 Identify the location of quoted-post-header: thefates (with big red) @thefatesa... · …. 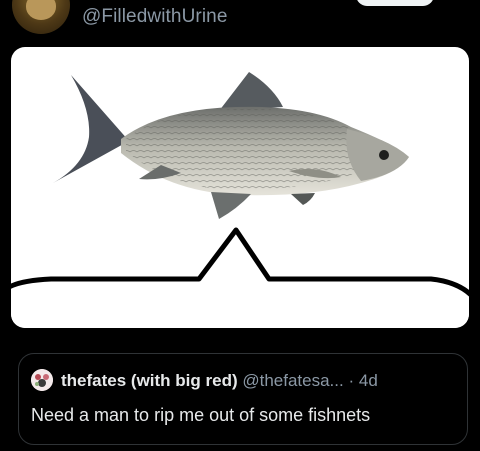
(219, 381).